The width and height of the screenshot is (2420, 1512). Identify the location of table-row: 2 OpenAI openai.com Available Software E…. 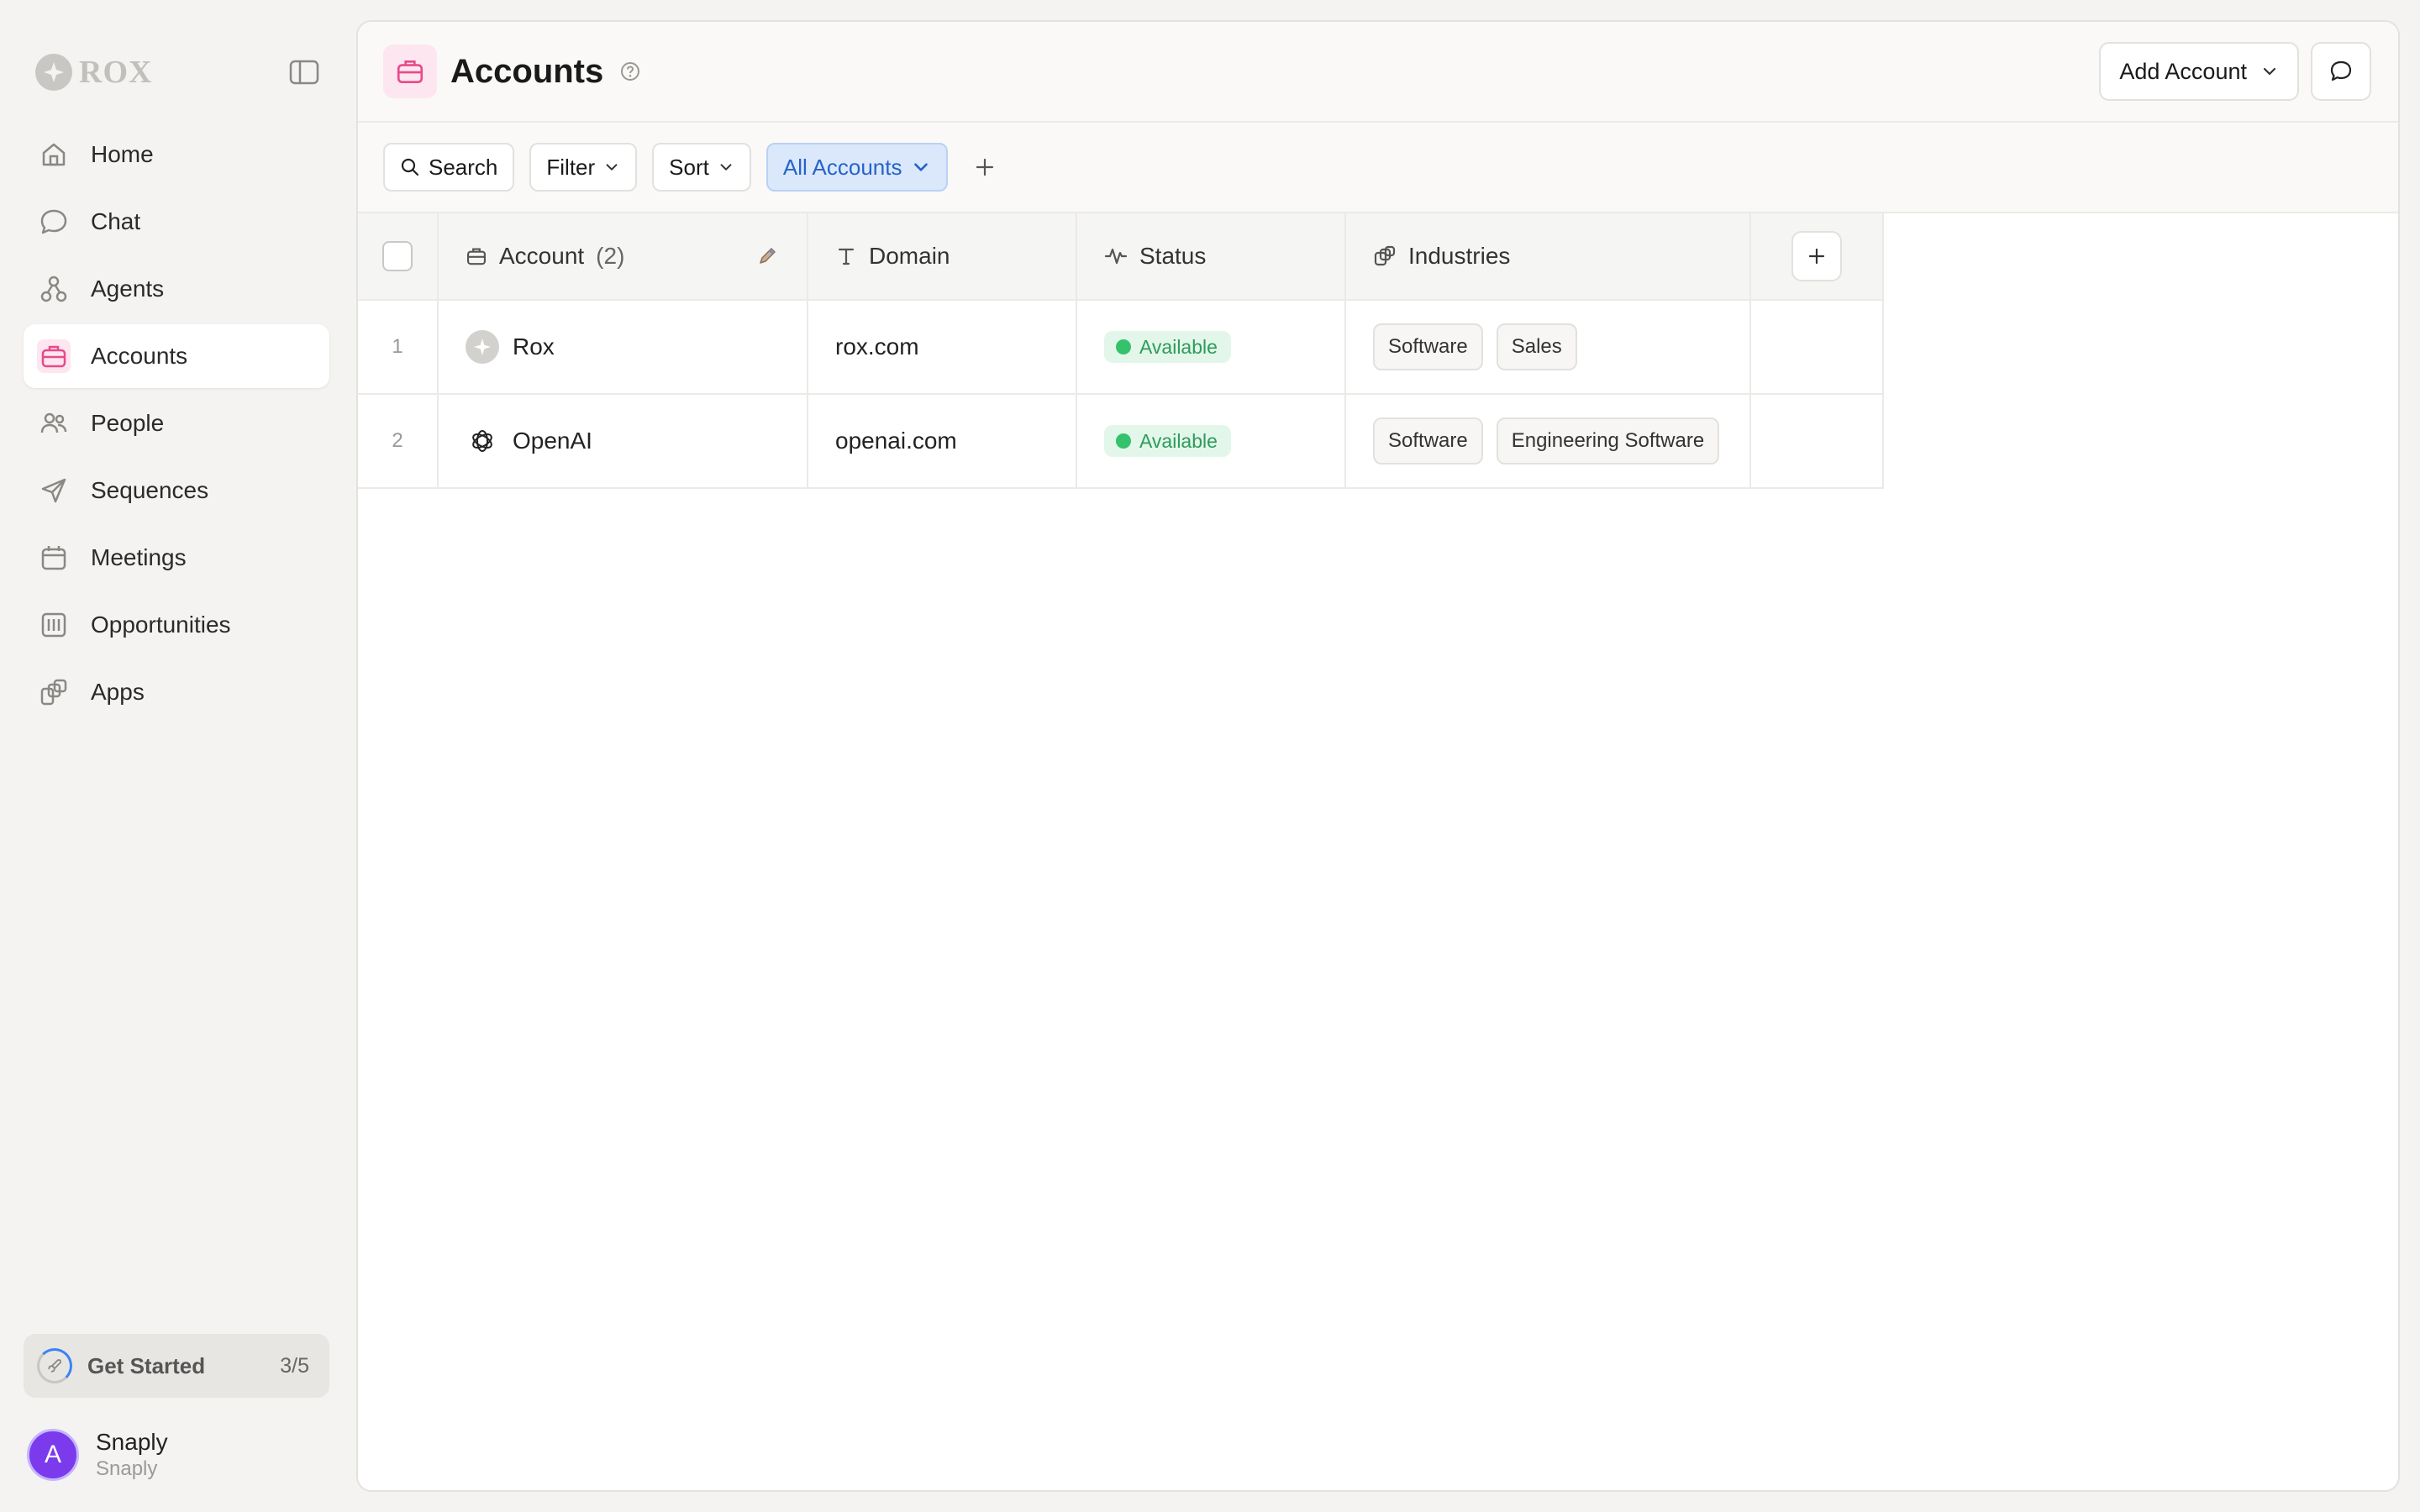
(1121, 442).